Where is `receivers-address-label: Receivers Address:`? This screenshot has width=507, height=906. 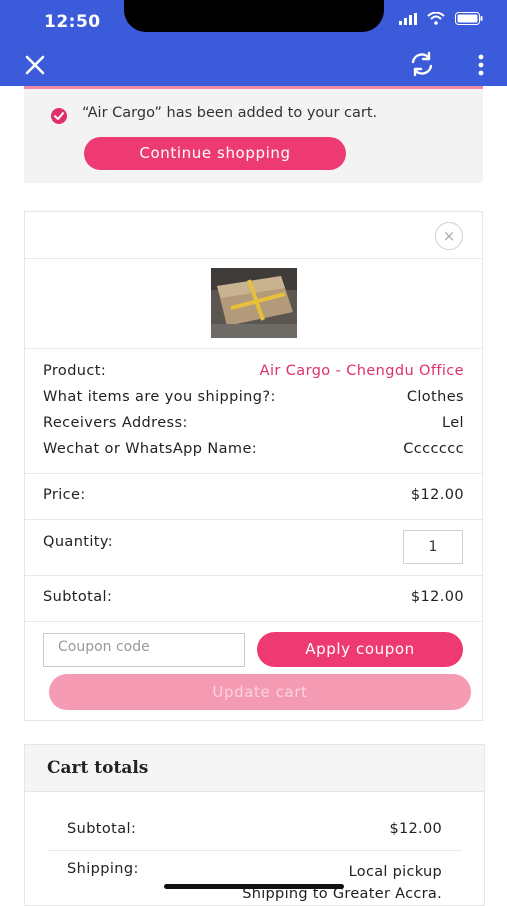 receivers-address-label: Receivers Address: is located at coordinates (115, 423).